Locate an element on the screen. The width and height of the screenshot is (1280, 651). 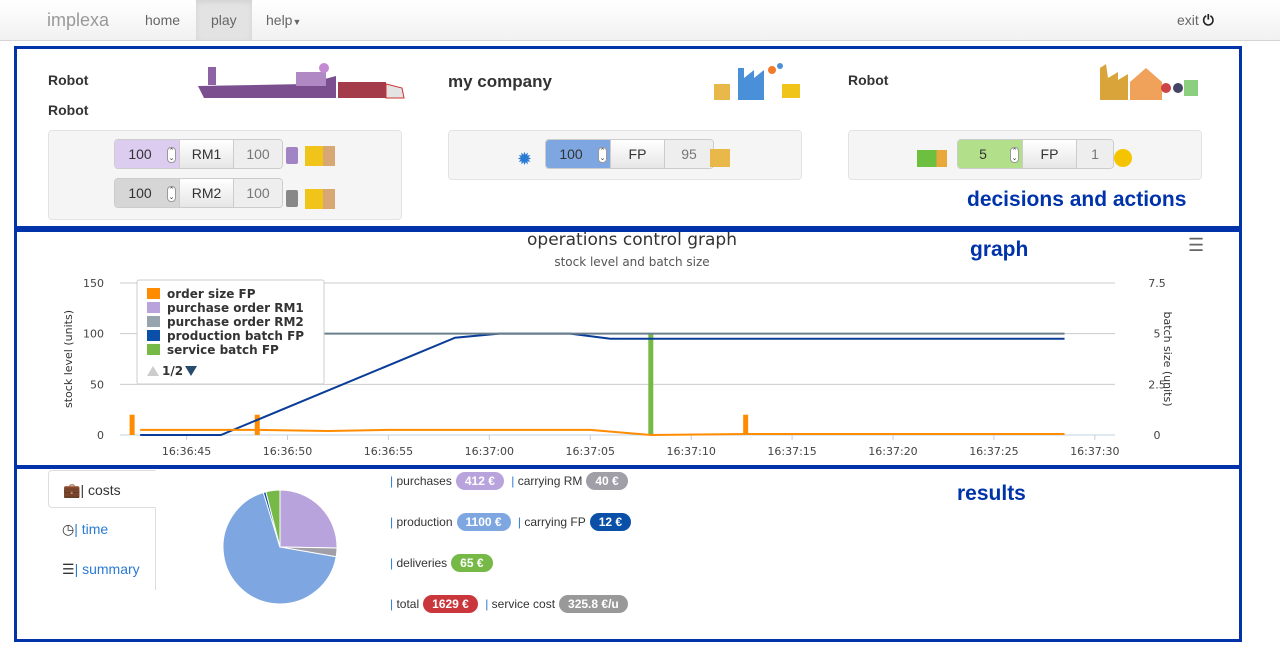
rm2-quantity-input: 100 ⌃ ⌄ is located at coordinates (147, 193).